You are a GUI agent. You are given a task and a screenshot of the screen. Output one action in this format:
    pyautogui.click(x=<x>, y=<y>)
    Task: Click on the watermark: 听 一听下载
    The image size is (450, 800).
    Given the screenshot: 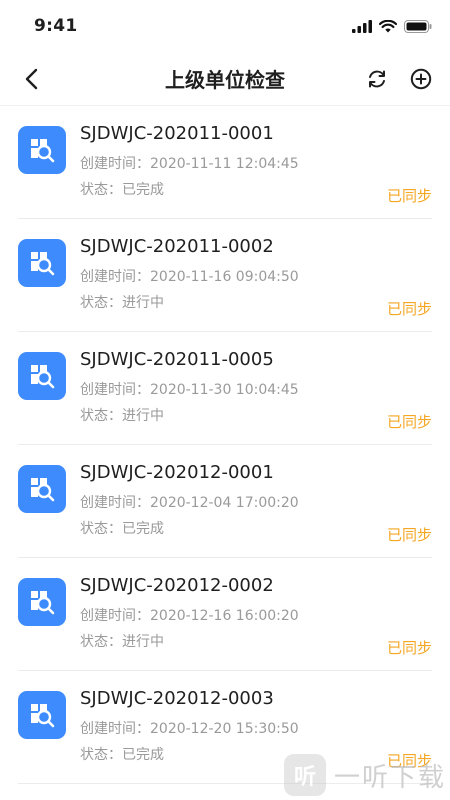 What is the action you would take?
    pyautogui.click(x=364, y=775)
    